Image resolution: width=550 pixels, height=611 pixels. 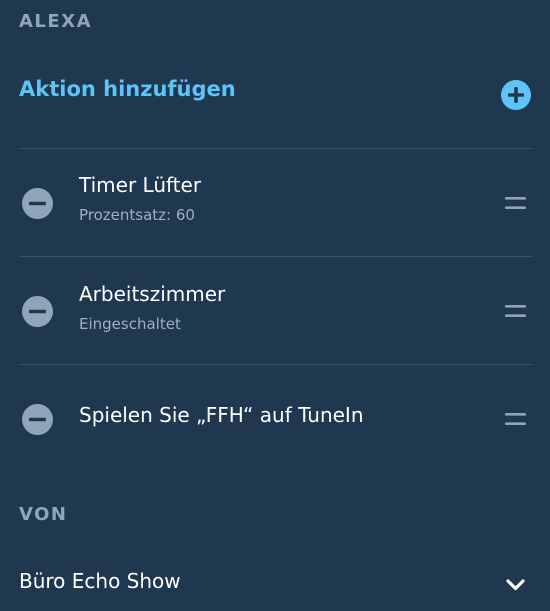 What do you see at coordinates (127, 89) in the screenshot?
I see `add-action-label: Aktion hinzufügen` at bounding box center [127, 89].